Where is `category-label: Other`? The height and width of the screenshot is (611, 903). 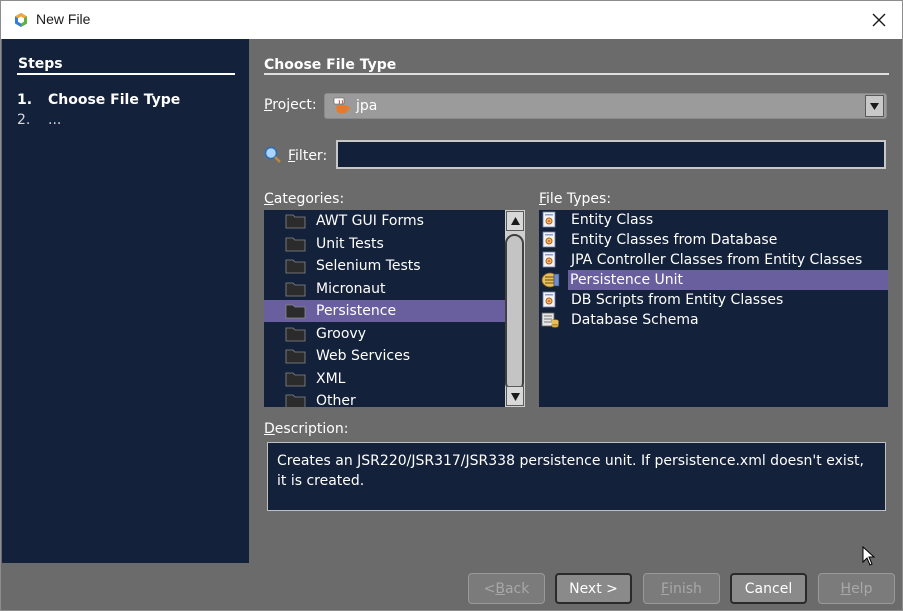
category-label: Other is located at coordinates (336, 400).